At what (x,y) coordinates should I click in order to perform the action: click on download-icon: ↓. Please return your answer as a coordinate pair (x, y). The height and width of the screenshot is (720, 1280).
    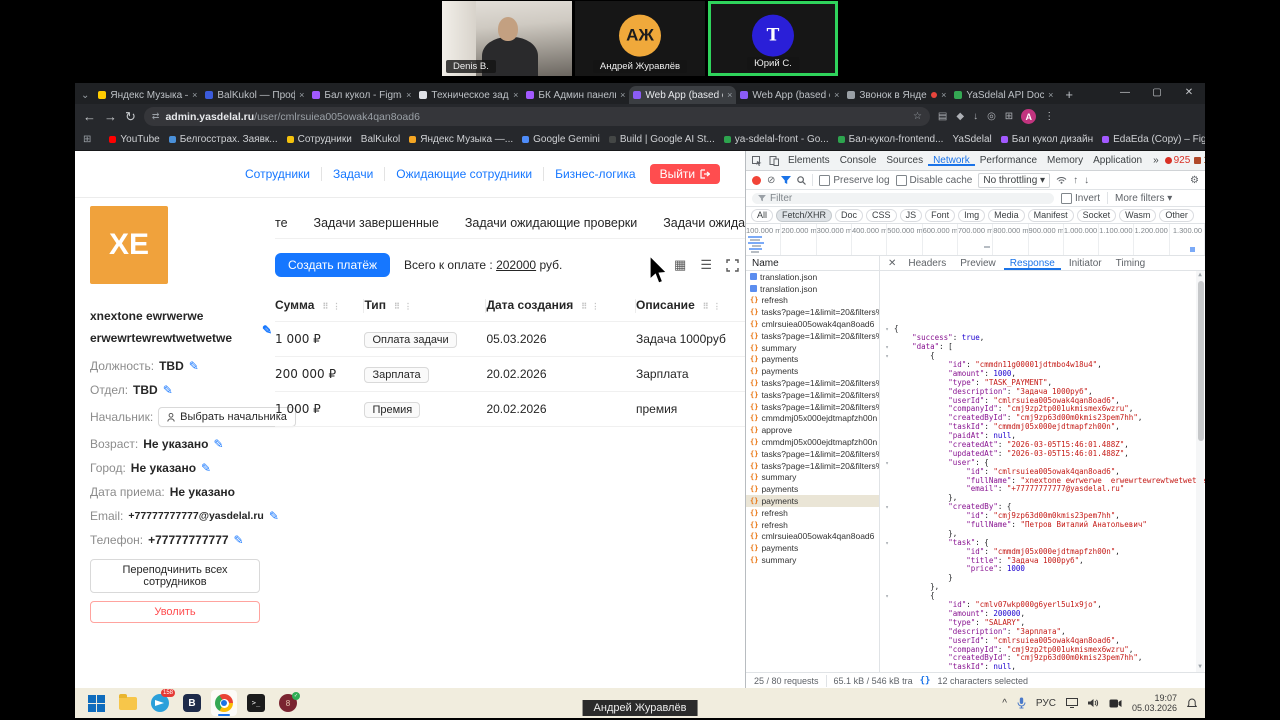
    Looking at the image, I should click on (975, 116).